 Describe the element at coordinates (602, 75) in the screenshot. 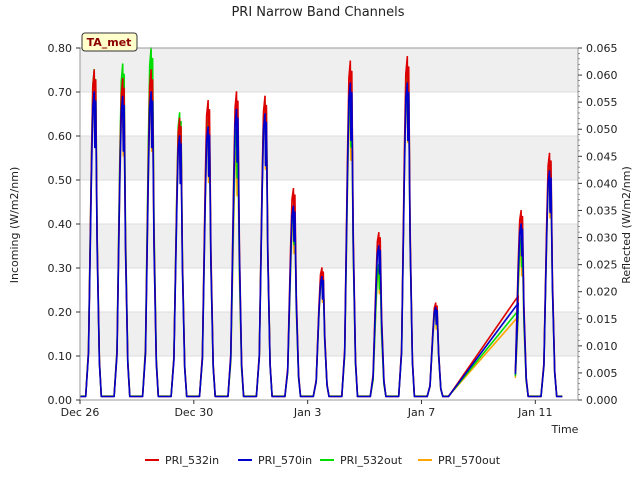

I see `right-tick-label: 0.060` at that location.